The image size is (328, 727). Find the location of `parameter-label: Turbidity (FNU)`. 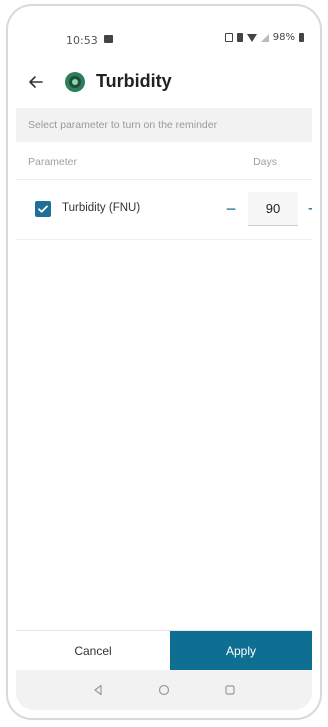

parameter-label: Turbidity (FNU) is located at coordinates (101, 208).